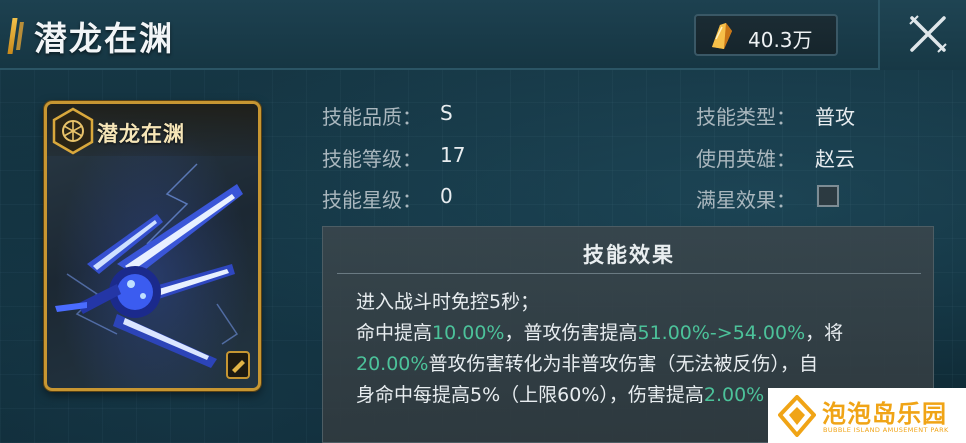 Image resolution: width=966 pixels, height=443 pixels. I want to click on close-button, so click(922, 35).